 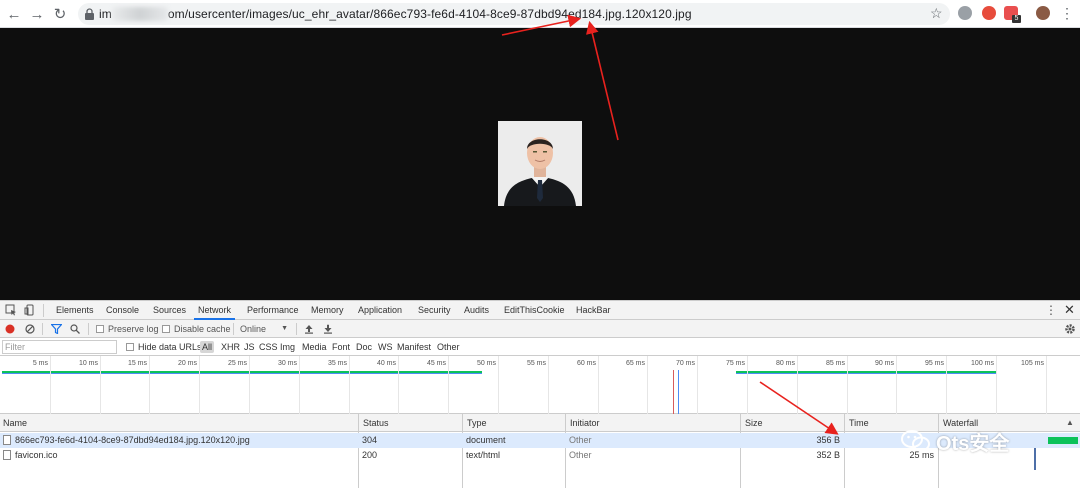 I want to click on tab-memory: Memory, so click(x=327, y=310).